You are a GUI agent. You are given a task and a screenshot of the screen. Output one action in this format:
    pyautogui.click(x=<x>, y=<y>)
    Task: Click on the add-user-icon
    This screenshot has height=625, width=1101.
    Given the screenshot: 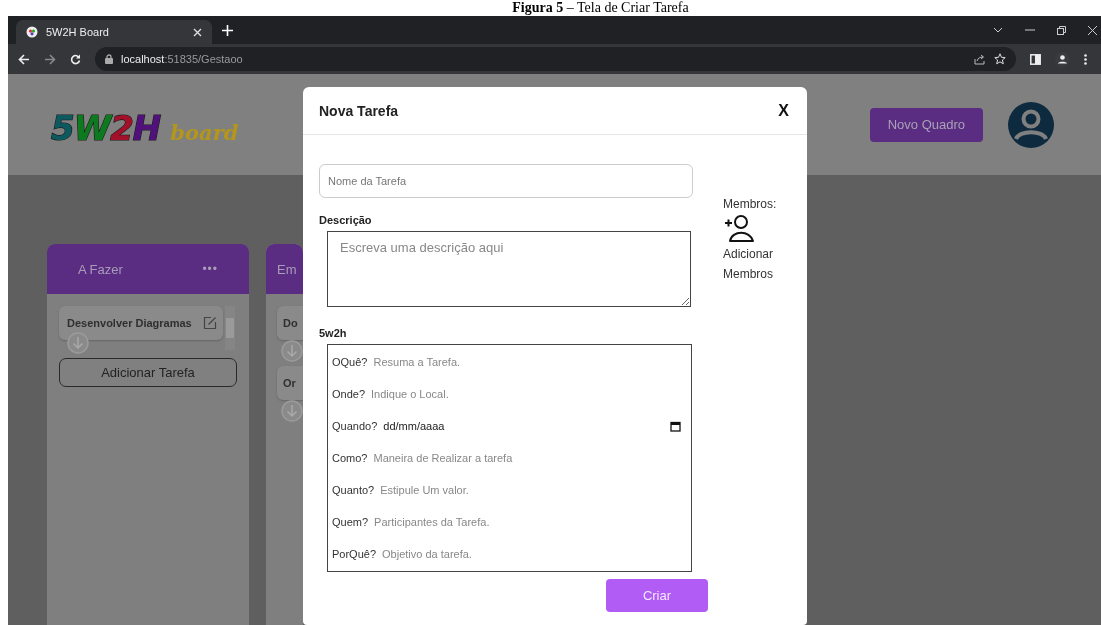 What is the action you would take?
    pyautogui.click(x=739, y=228)
    